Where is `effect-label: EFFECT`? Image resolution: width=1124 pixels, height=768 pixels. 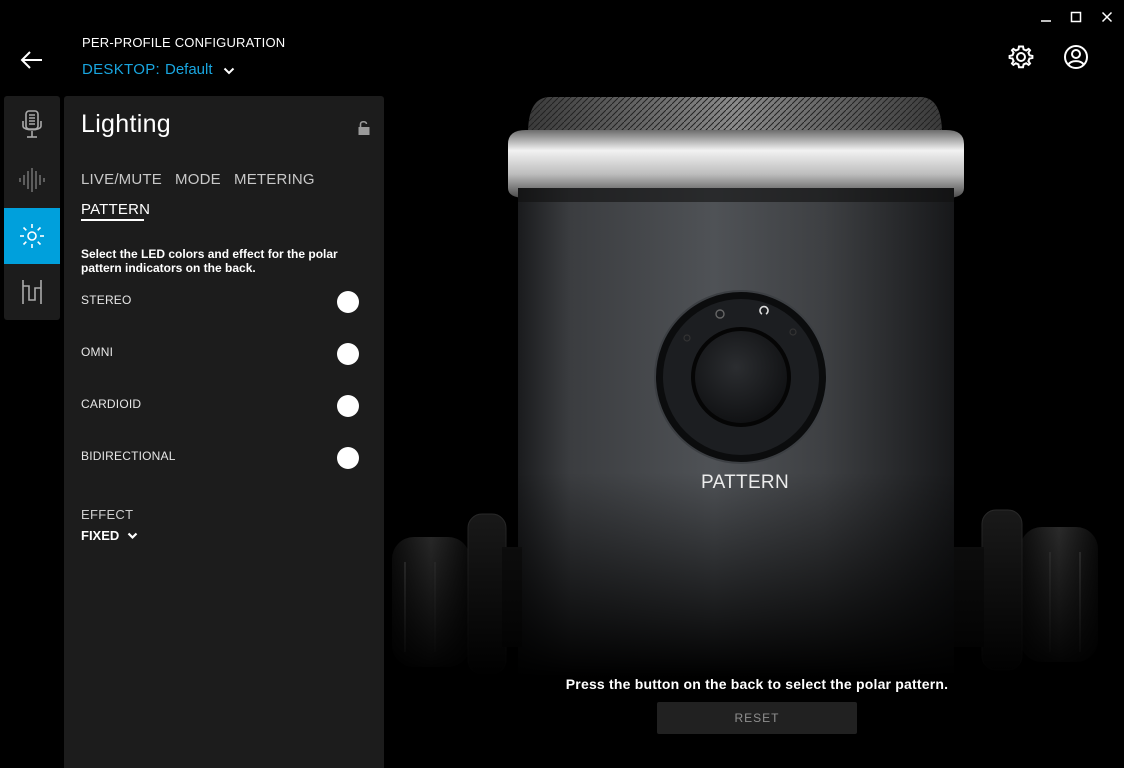 effect-label: EFFECT is located at coordinates (107, 514).